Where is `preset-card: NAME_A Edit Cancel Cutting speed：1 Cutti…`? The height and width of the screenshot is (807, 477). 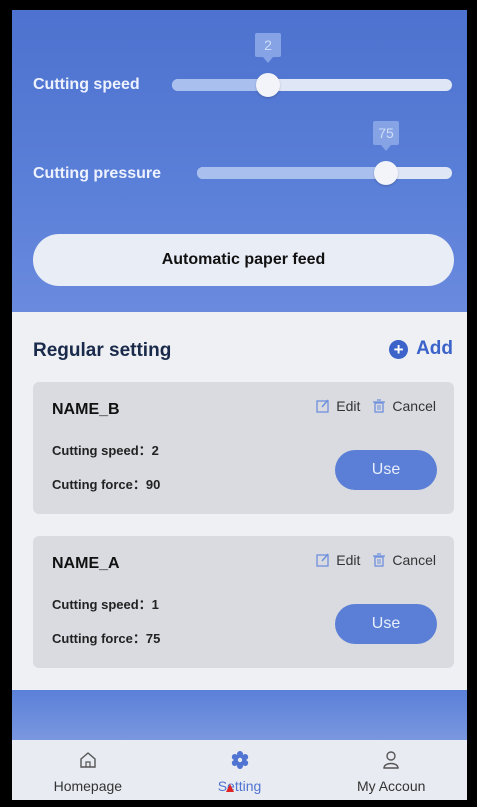 preset-card: NAME_A Edit Cancel Cutting speed：1 Cutti… is located at coordinates (243, 602).